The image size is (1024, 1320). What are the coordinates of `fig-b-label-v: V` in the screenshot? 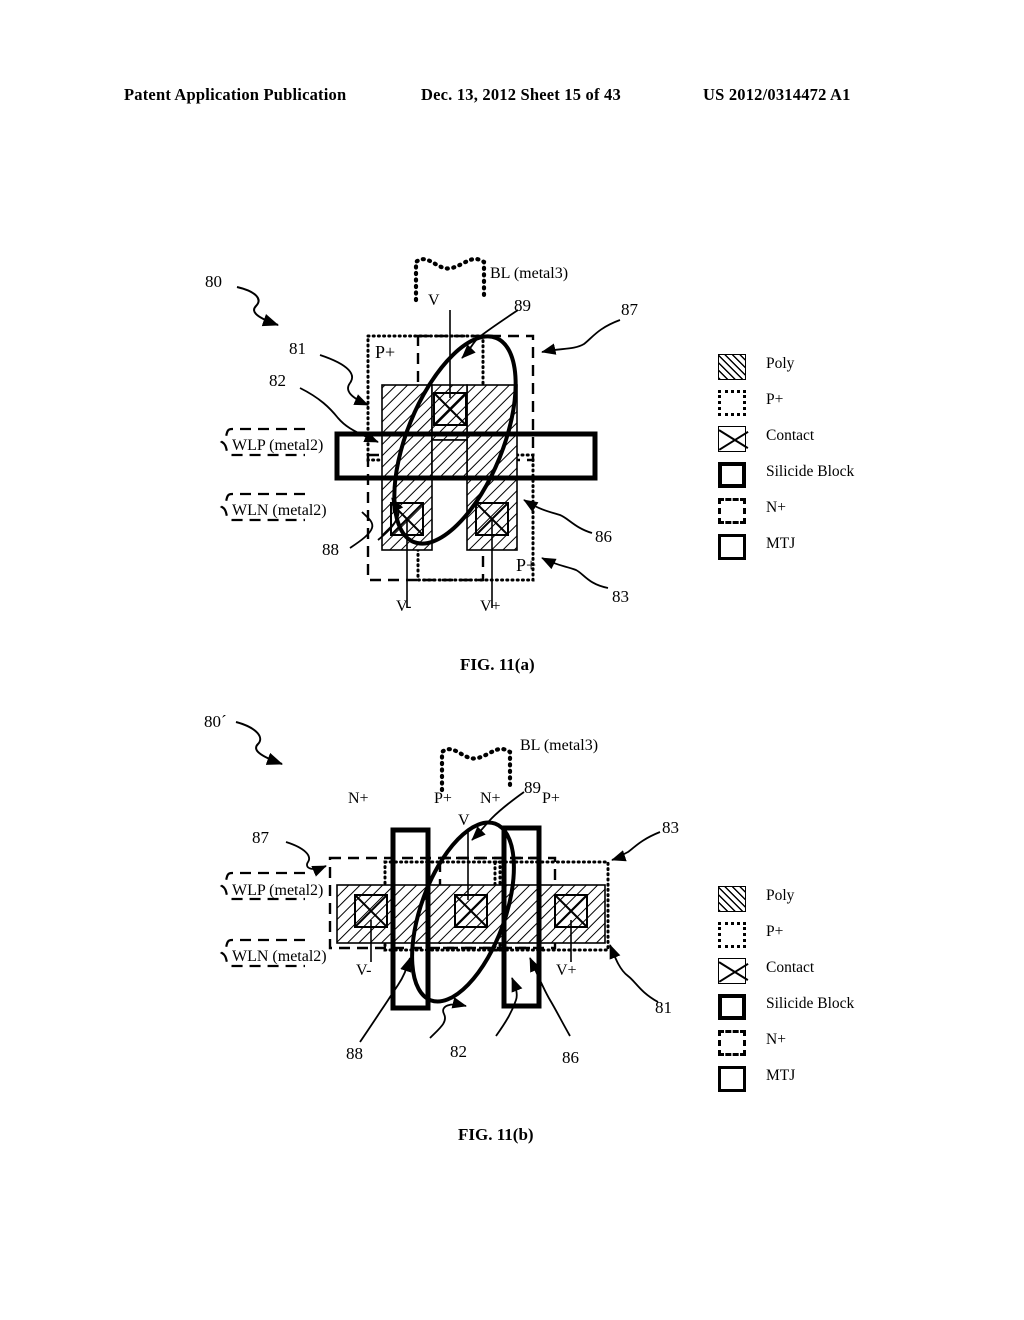 It's located at (464, 820).